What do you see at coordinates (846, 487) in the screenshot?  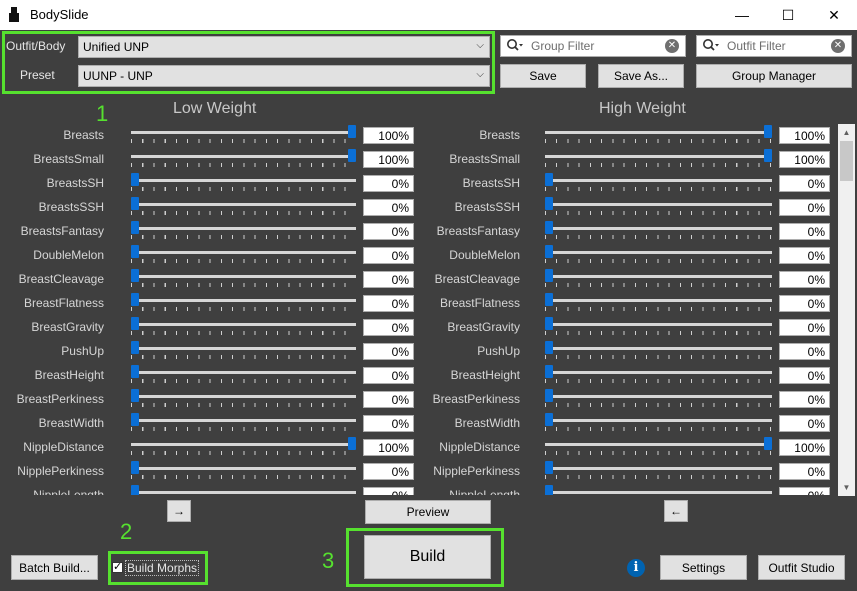 I see `scroll-down-icon: ▼` at bounding box center [846, 487].